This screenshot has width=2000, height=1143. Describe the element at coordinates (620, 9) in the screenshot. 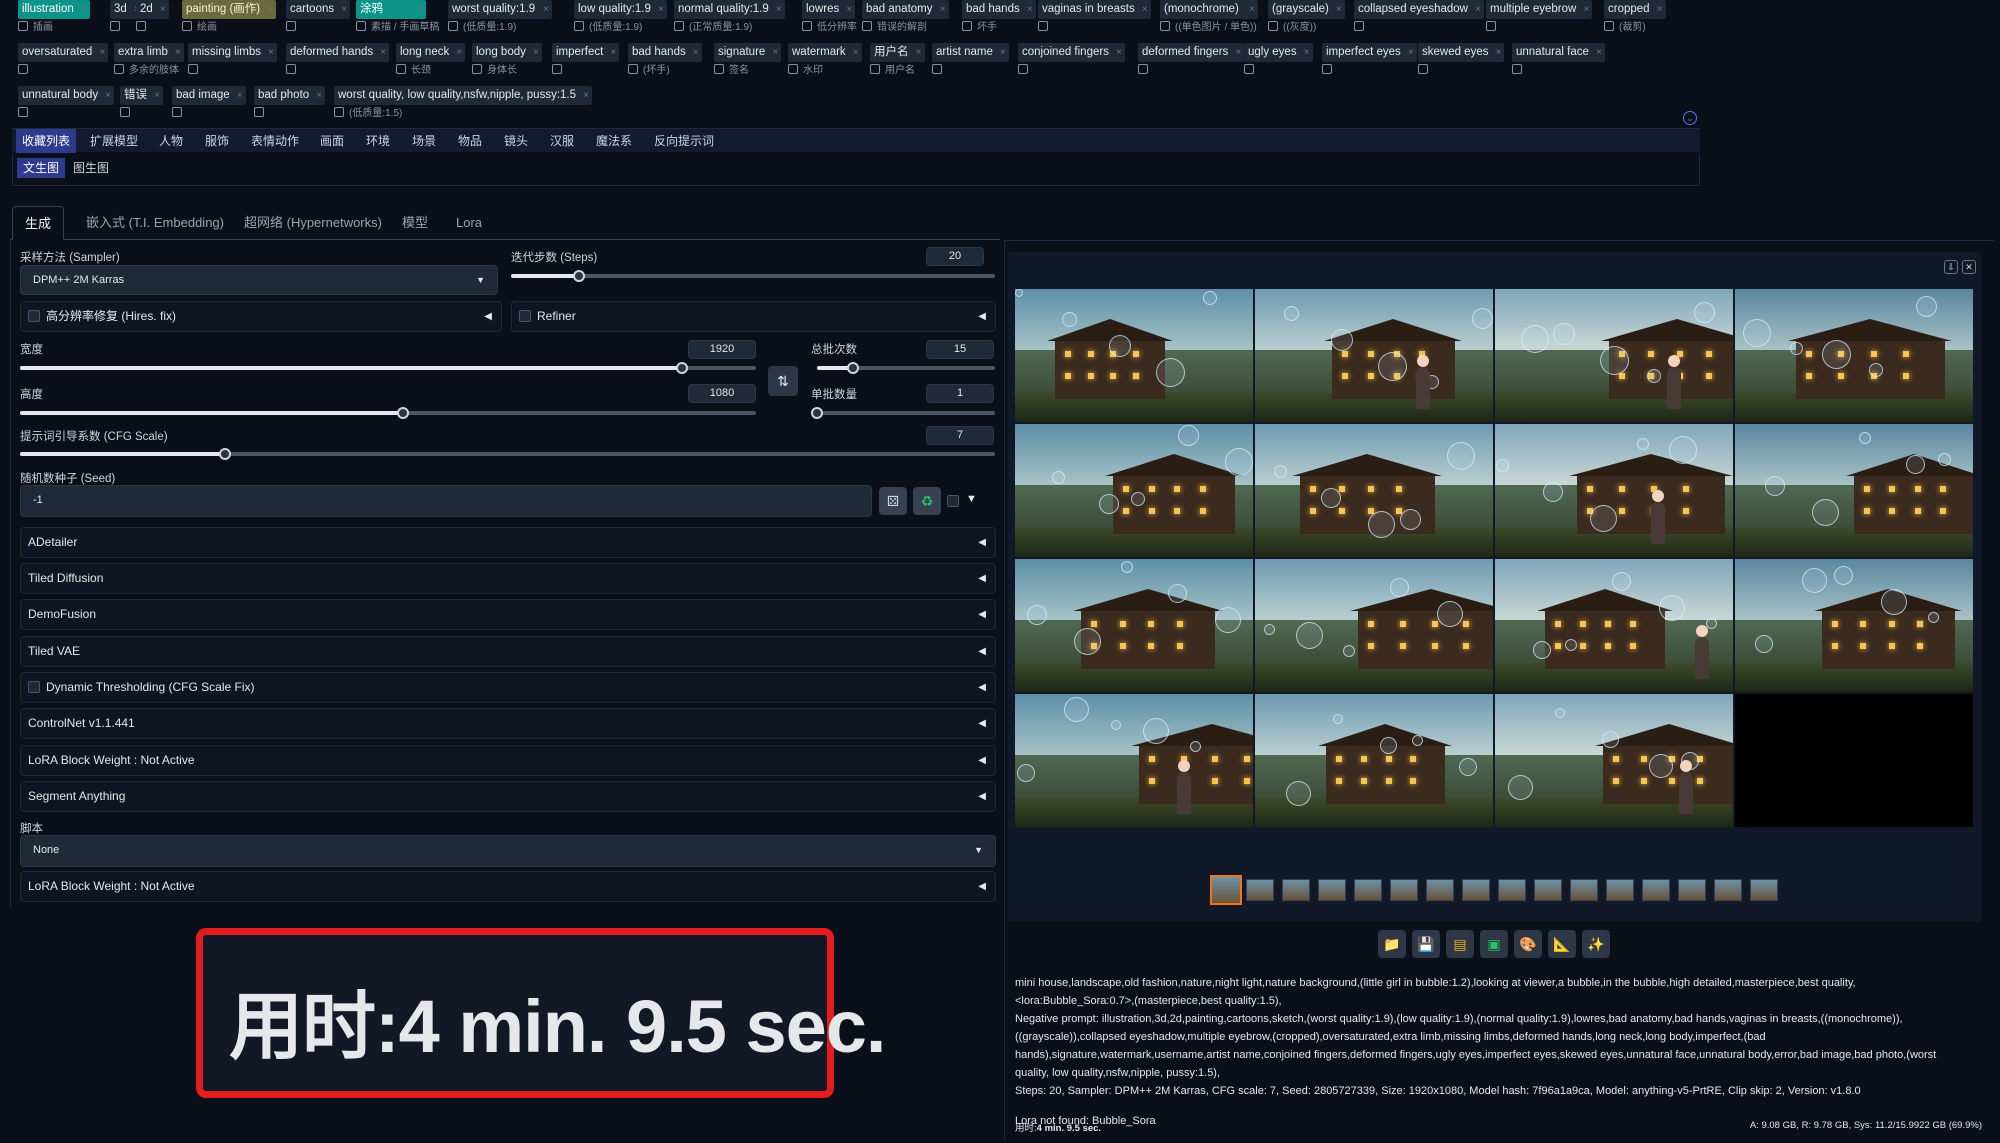

I see `tag-chip: low quality:1.9 ×` at that location.